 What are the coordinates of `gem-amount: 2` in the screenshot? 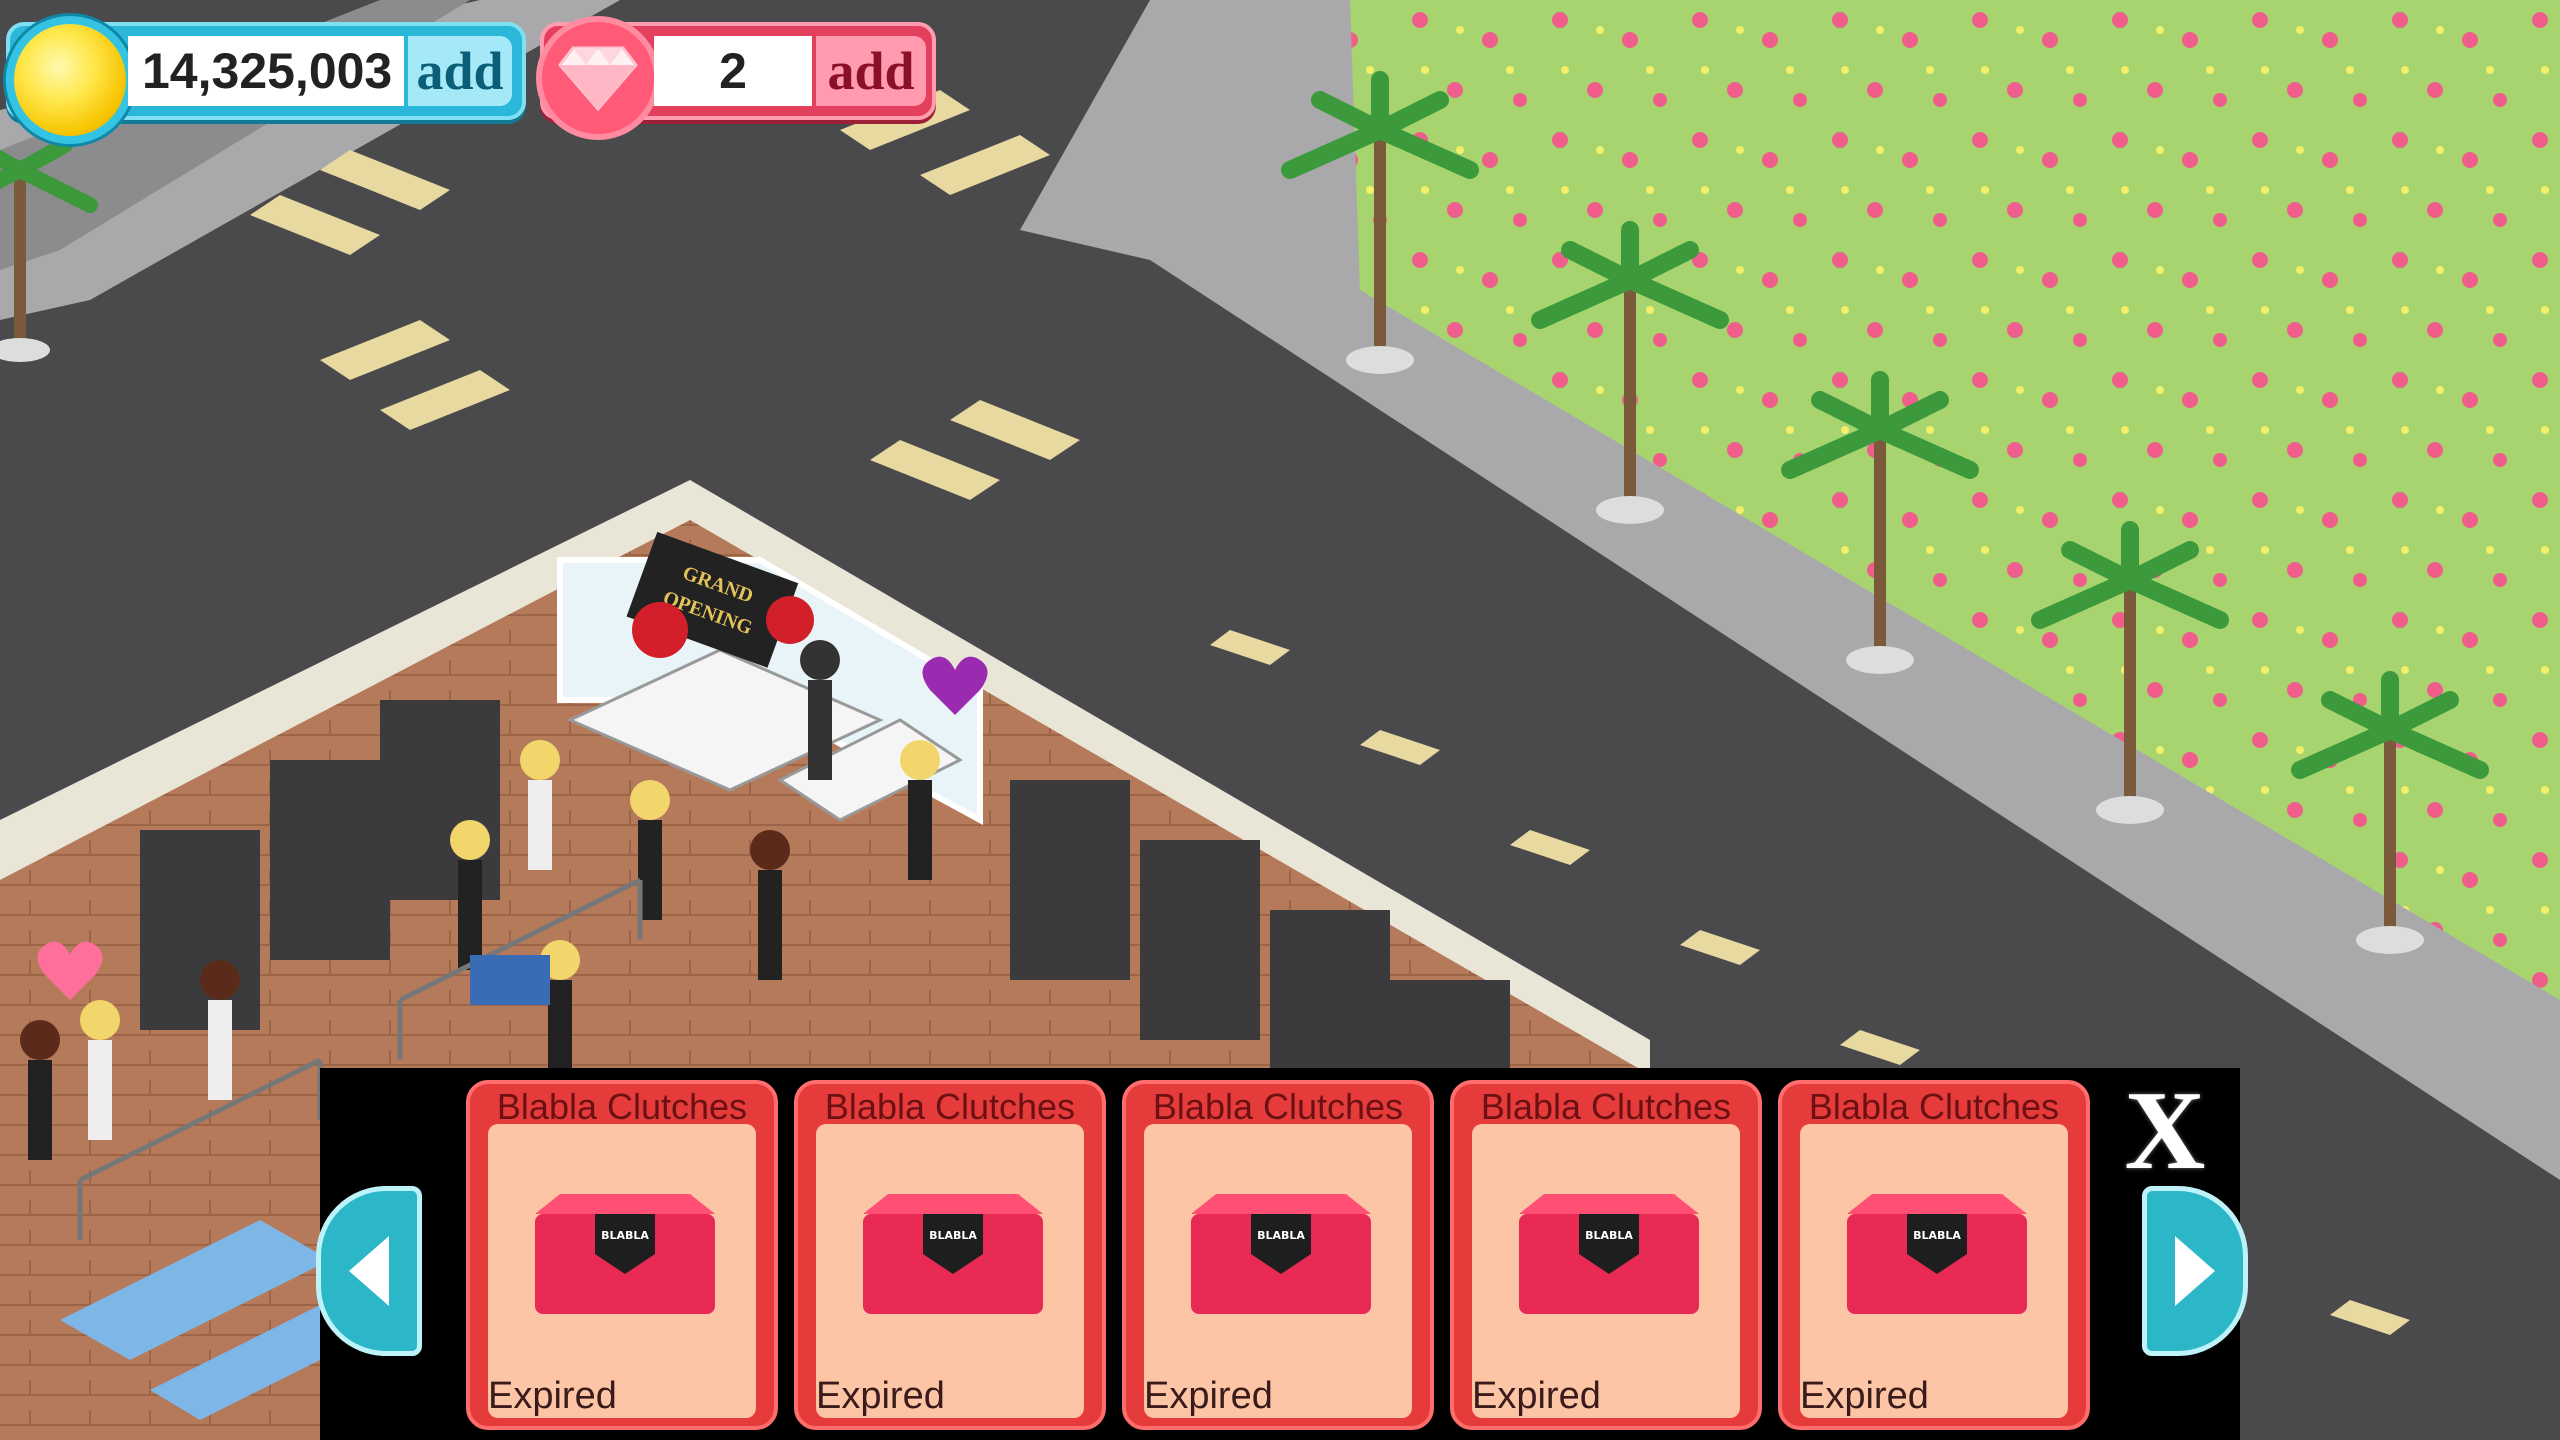 It's located at (733, 71).